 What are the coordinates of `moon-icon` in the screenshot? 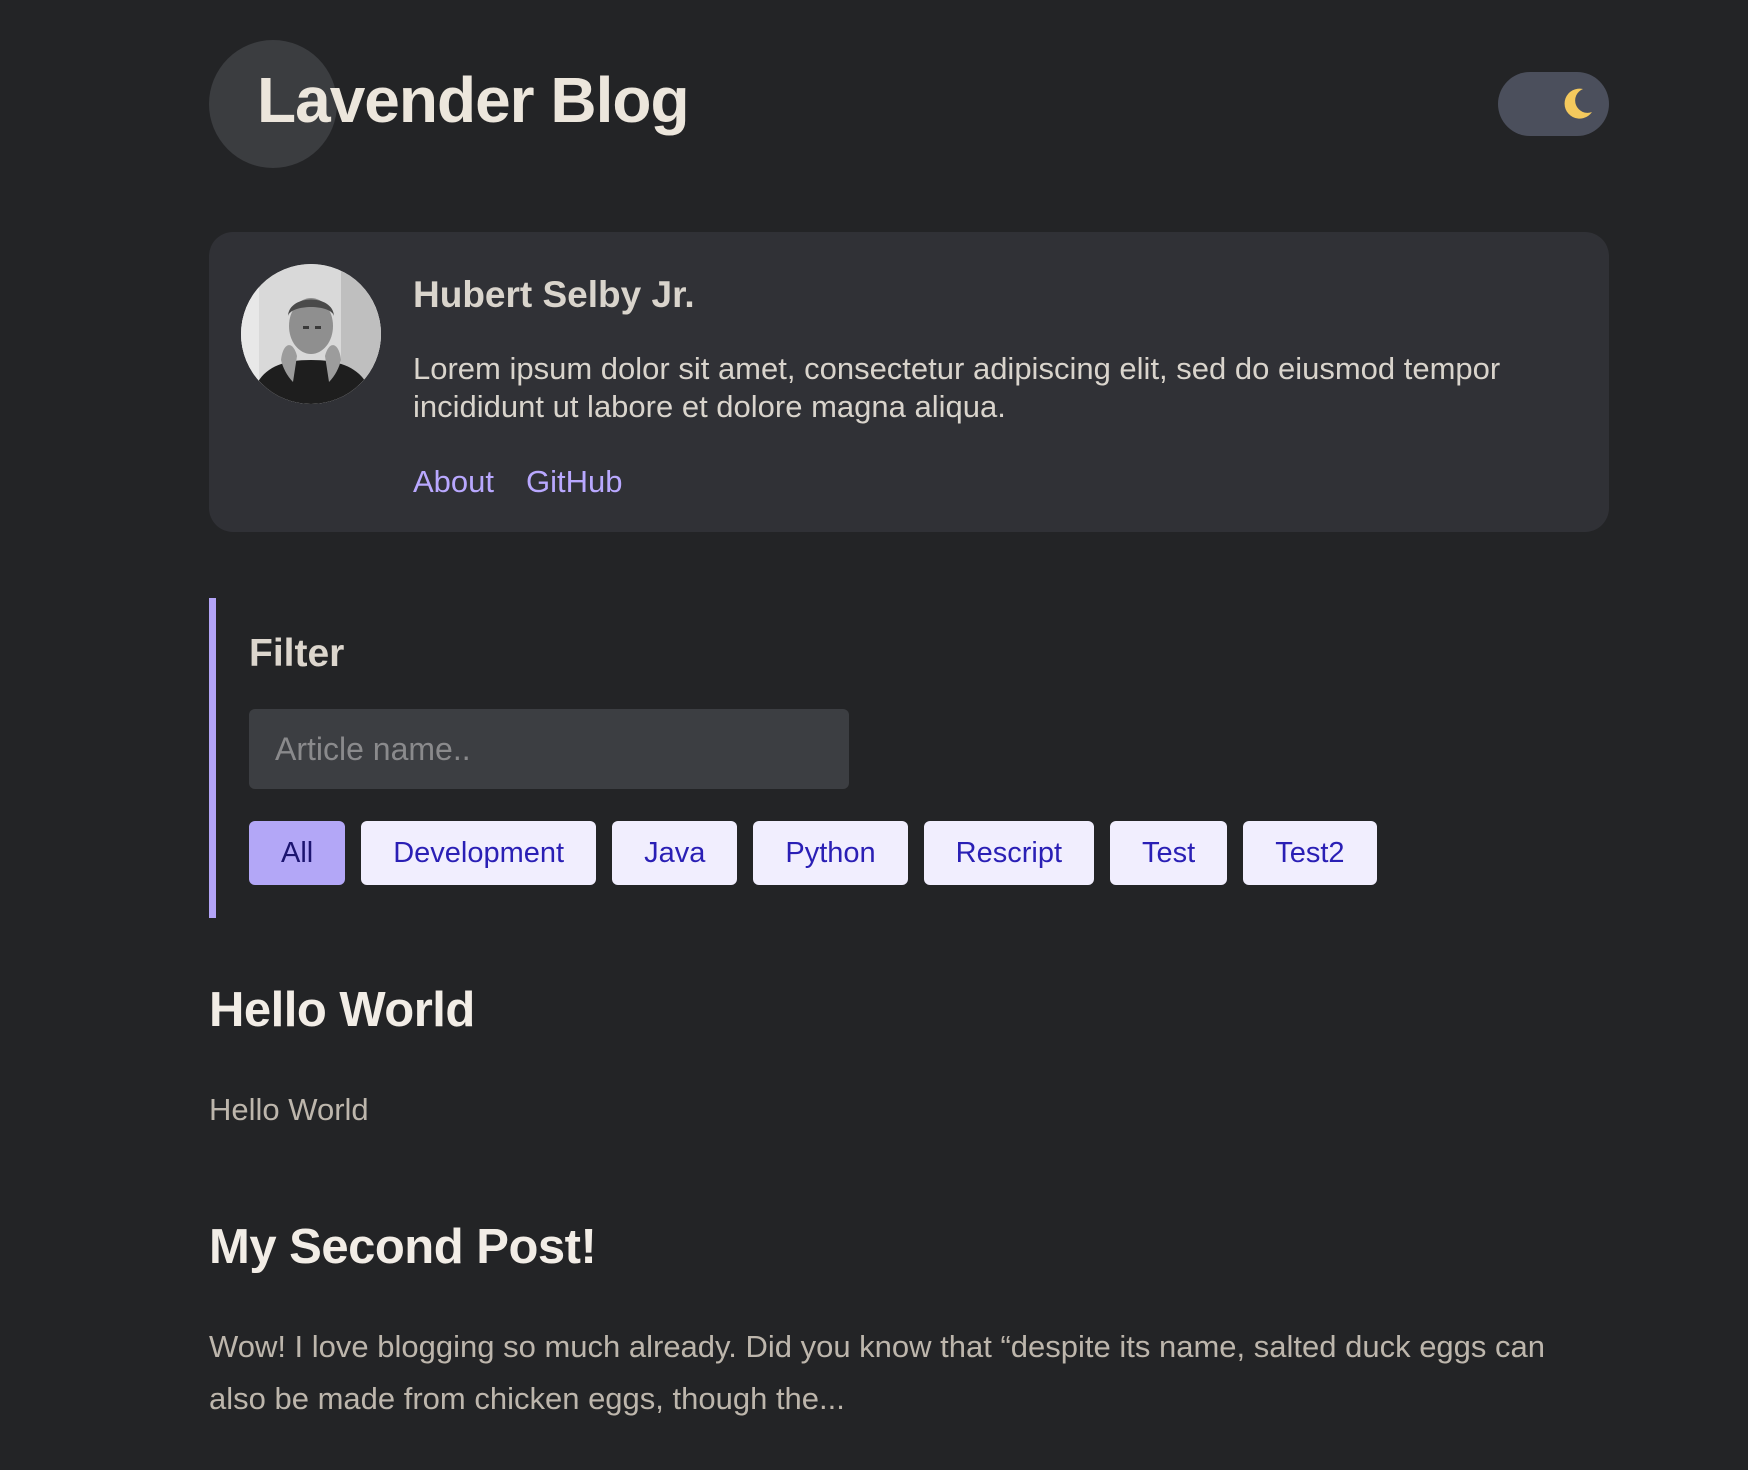 It's located at (1578, 103).